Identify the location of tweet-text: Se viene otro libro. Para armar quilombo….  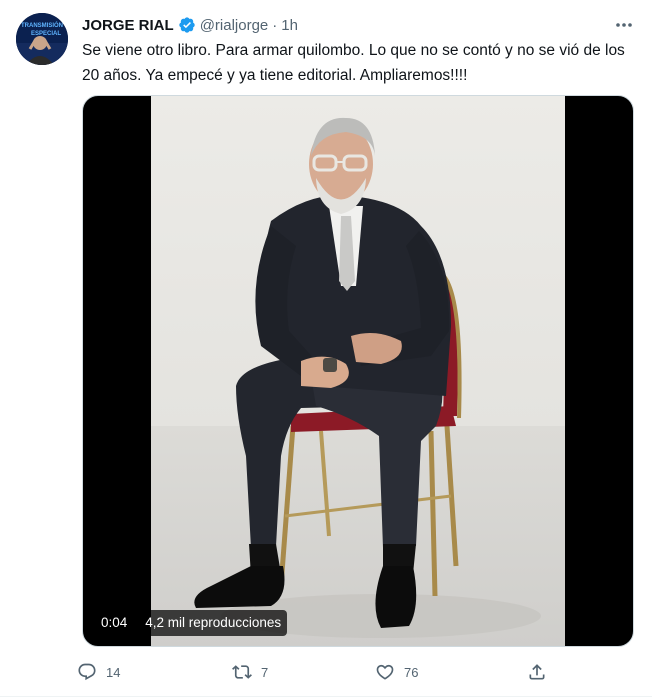
(353, 63).